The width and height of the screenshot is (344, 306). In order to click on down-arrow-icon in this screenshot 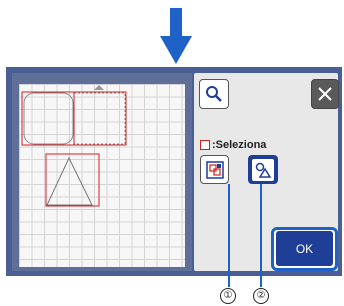, I will do `click(176, 36)`.